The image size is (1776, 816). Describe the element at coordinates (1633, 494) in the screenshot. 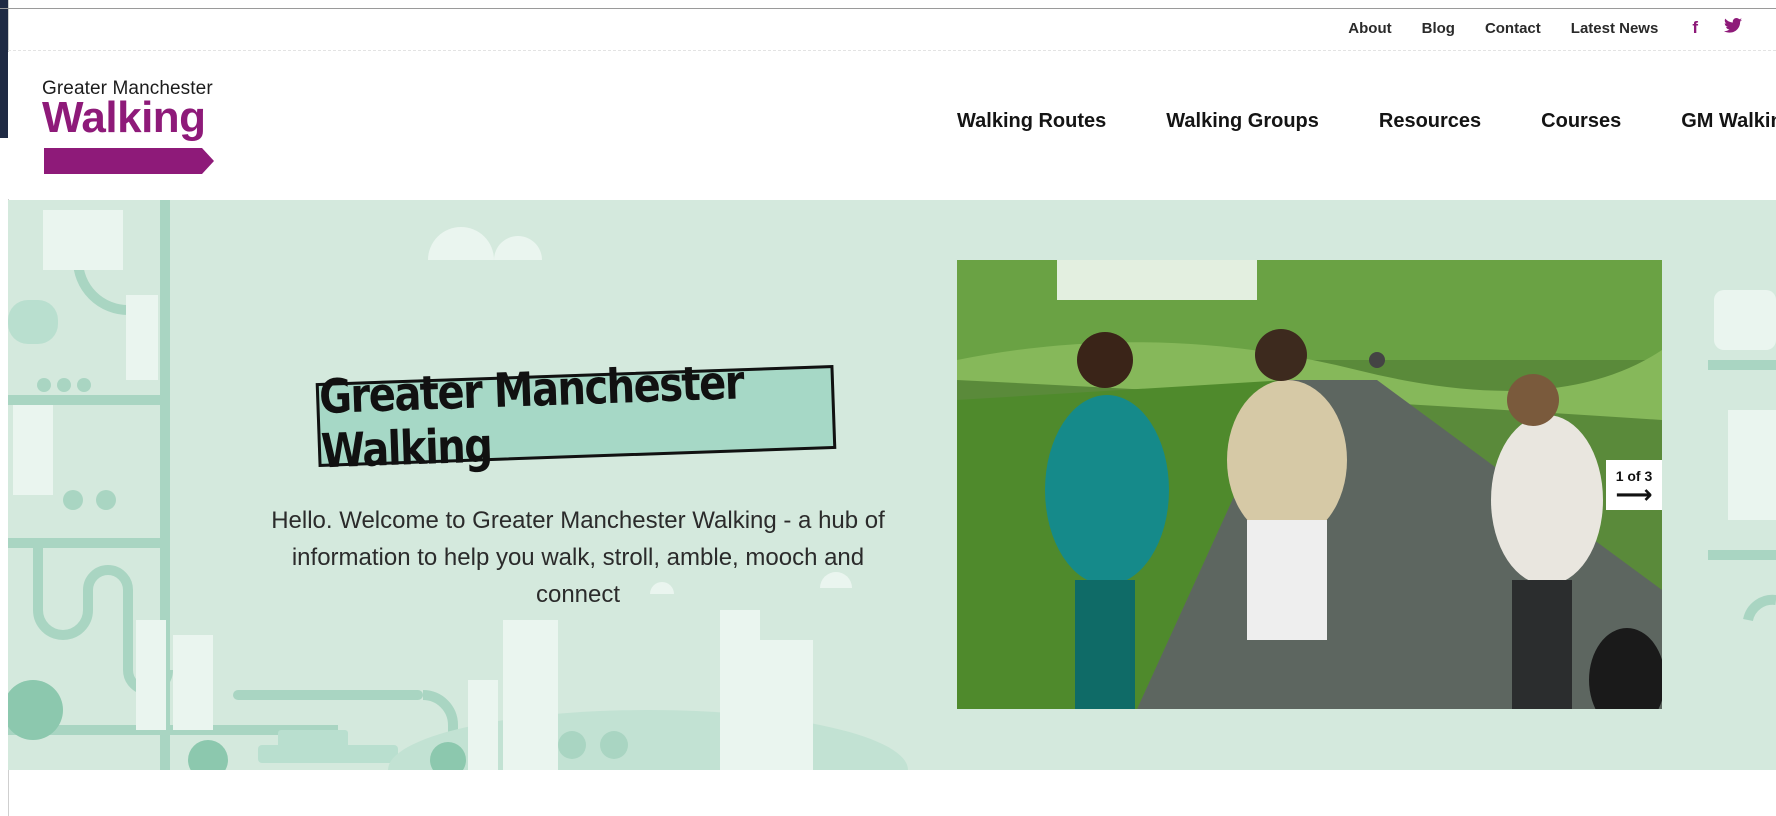

I see `next-arrow-icon: ⟶` at that location.